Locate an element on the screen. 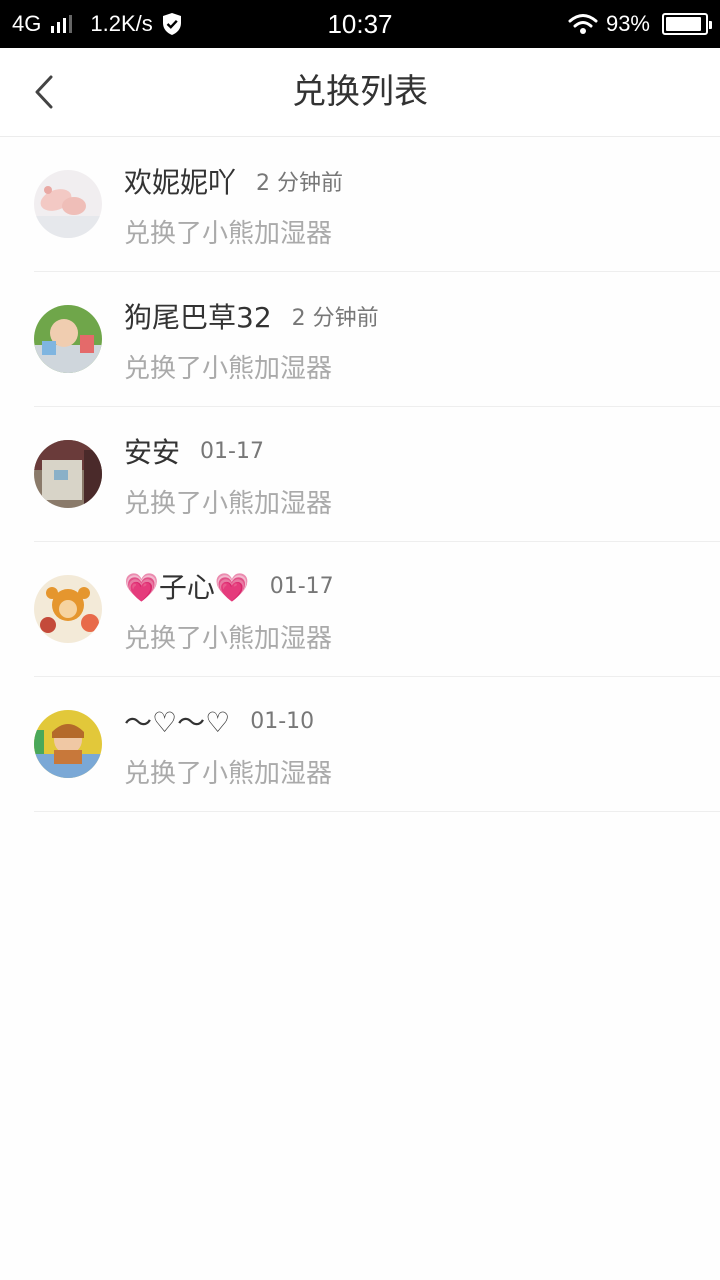 The image size is (720, 1280). timestamp: 01-10 is located at coordinates (282, 721).